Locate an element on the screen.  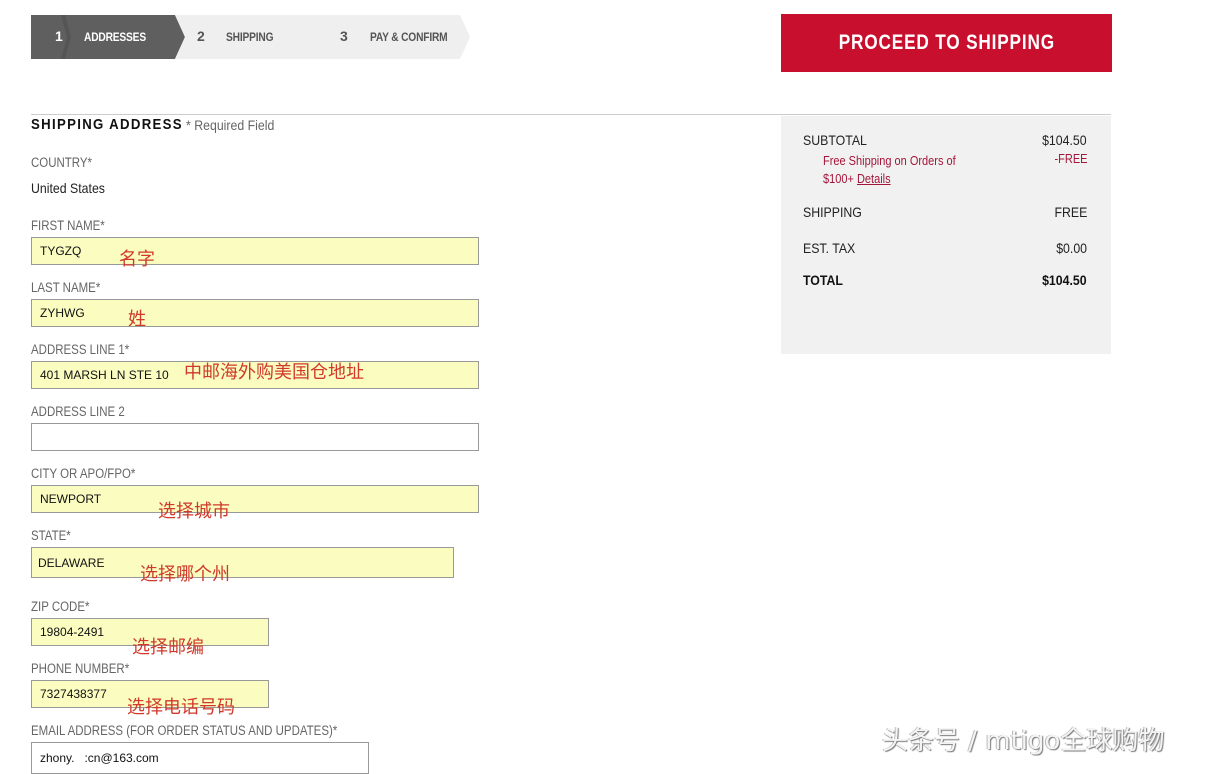
step-addresses: 1 ADDRESSES is located at coordinates (108, 37).